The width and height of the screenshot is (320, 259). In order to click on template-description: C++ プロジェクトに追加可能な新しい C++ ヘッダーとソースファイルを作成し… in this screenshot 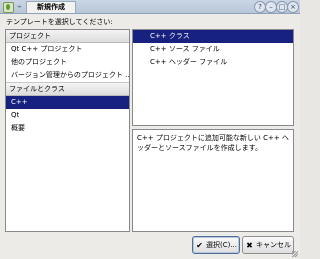, I will do `click(213, 143)`.